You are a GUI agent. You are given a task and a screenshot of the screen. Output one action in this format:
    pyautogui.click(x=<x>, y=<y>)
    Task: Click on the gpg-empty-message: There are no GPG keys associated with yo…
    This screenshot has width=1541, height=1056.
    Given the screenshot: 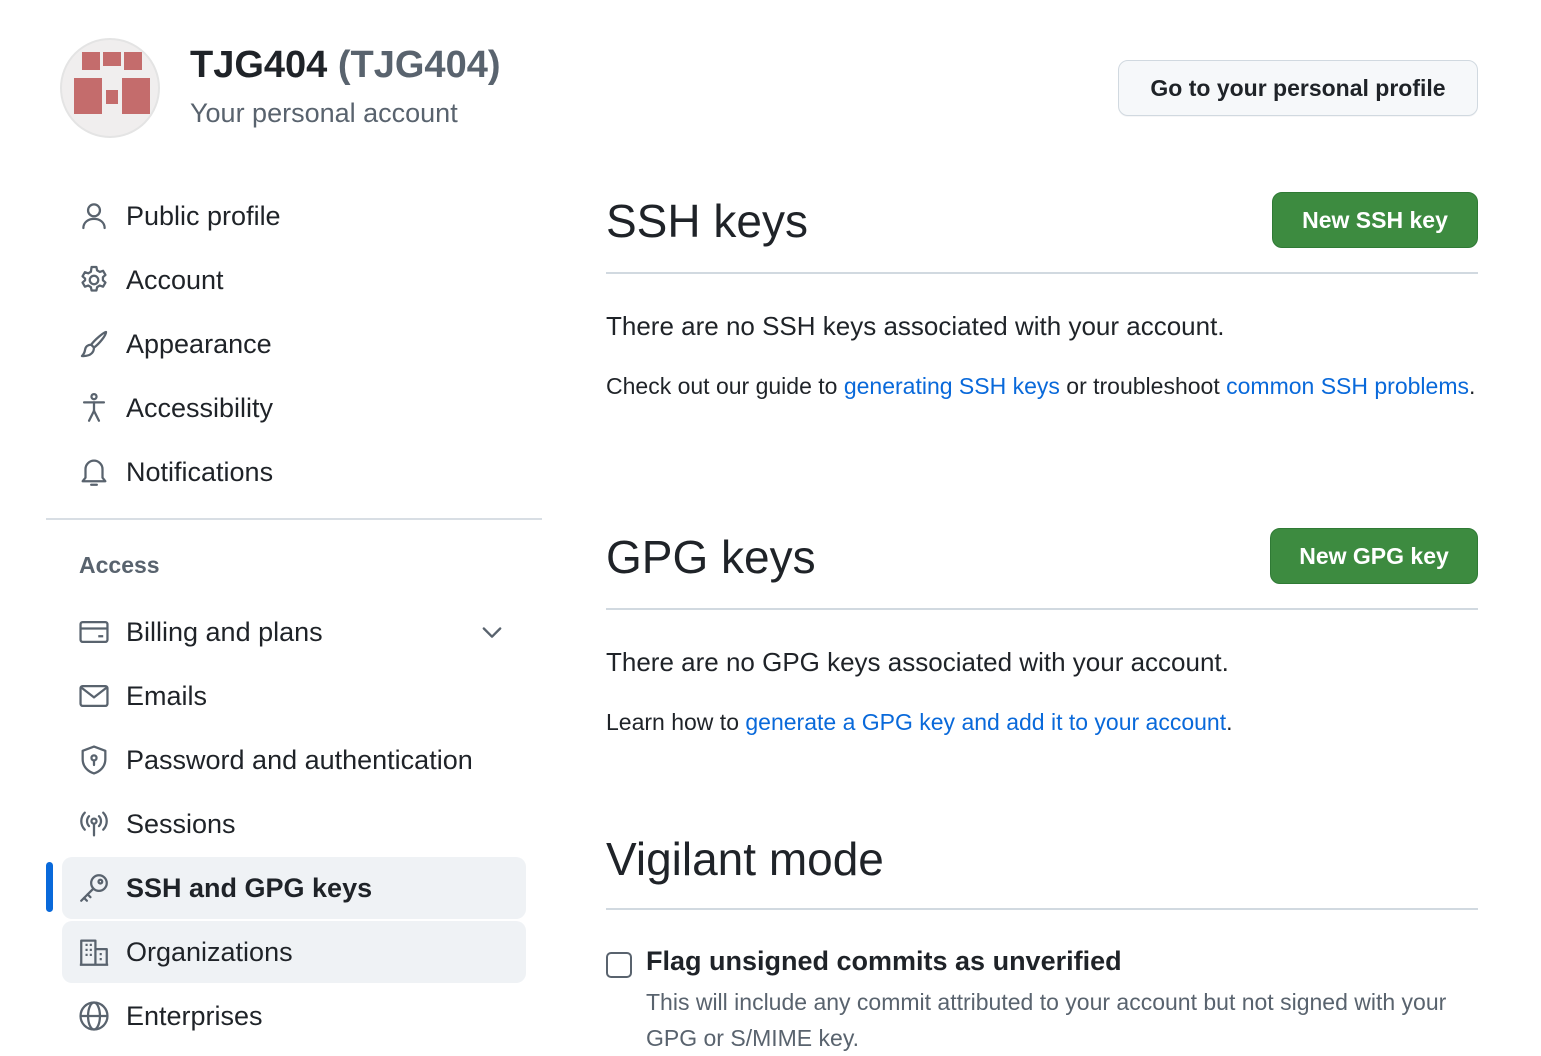 What is the action you would take?
    pyautogui.click(x=917, y=662)
    